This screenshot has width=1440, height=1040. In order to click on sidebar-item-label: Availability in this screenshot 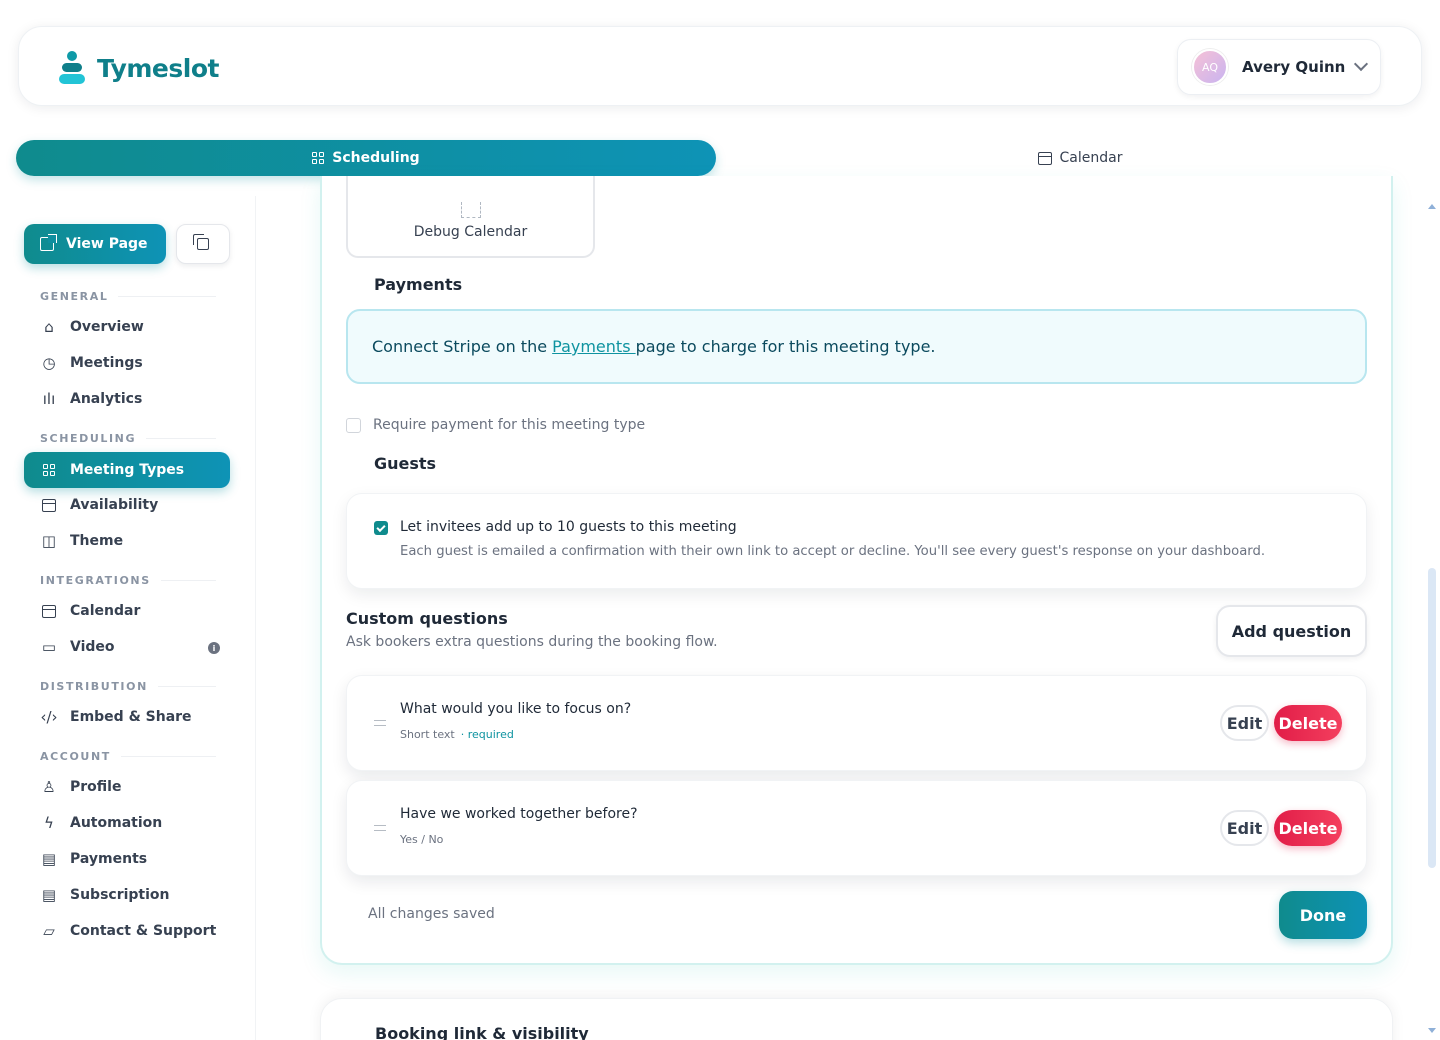, I will do `click(114, 505)`.